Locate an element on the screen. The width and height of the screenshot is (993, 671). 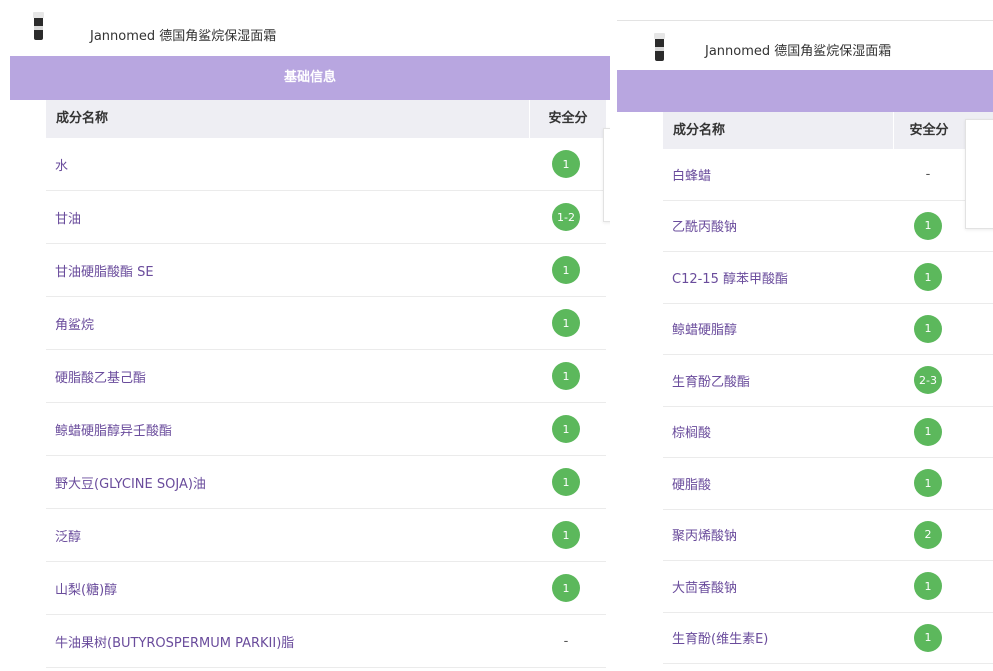
ingredient-name-link: 乙酰丙酸钠 is located at coordinates (778, 225).